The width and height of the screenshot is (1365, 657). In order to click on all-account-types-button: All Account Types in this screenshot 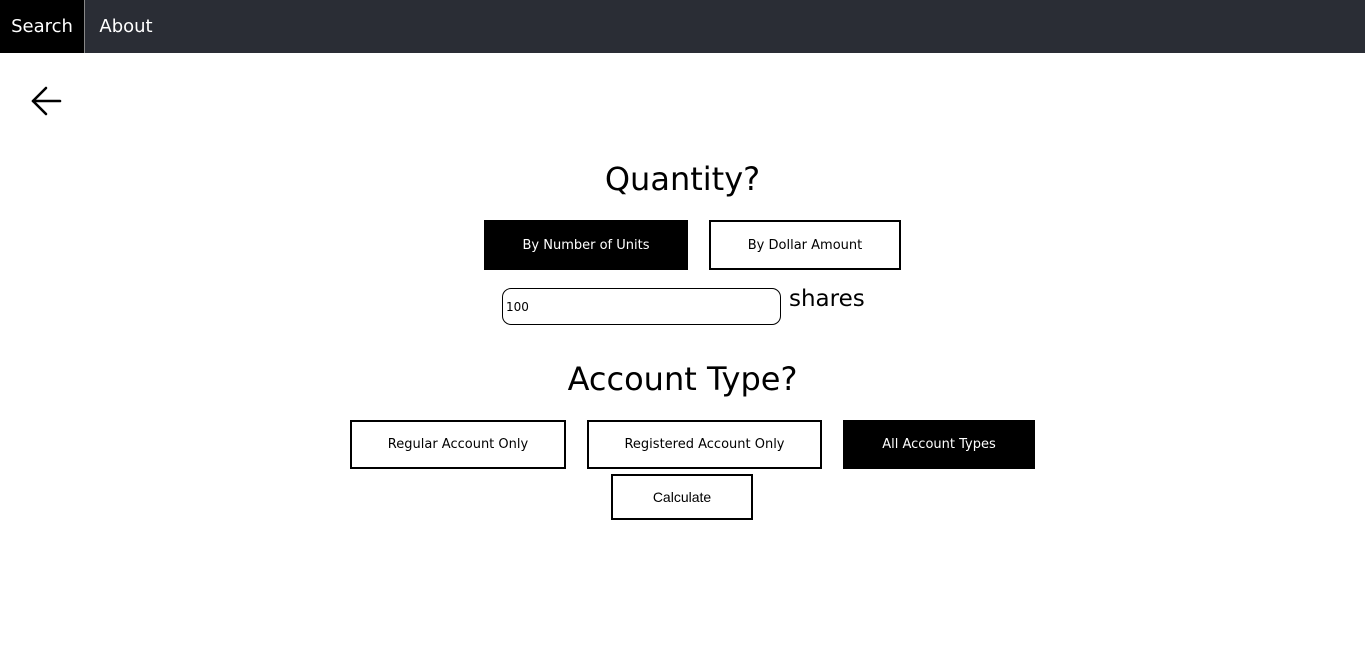, I will do `click(939, 444)`.